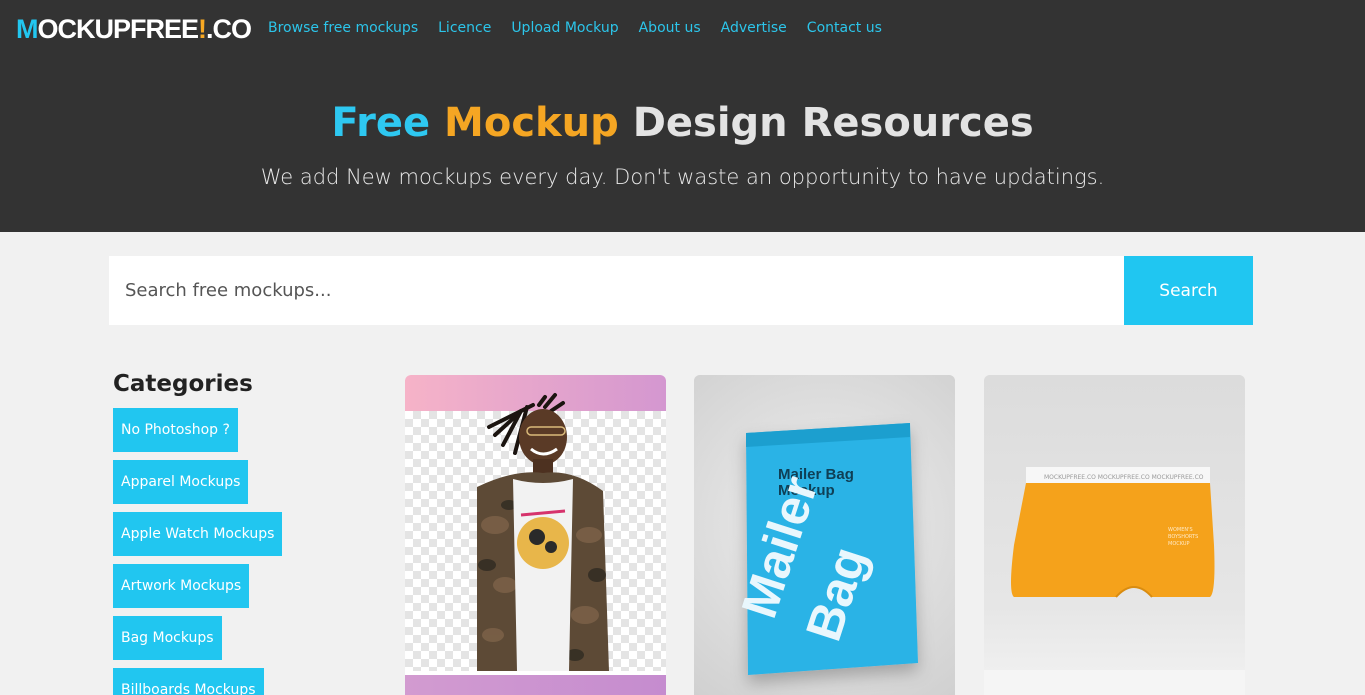 This screenshot has height=695, width=1365. I want to click on title-word-rest: Design Resources, so click(833, 123).